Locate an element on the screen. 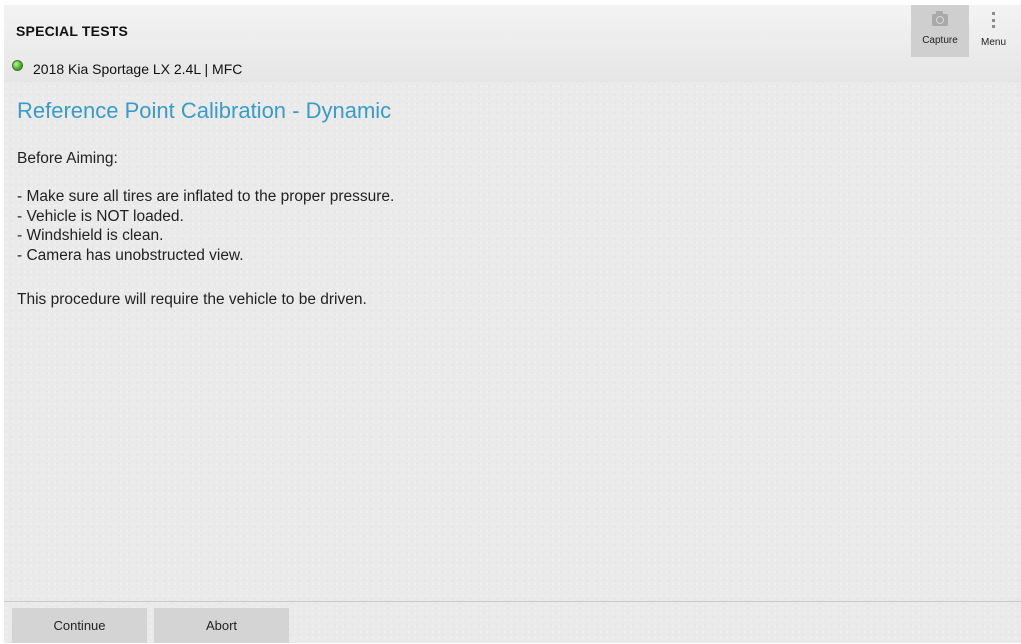  capture-label: Capture is located at coordinates (940, 40).